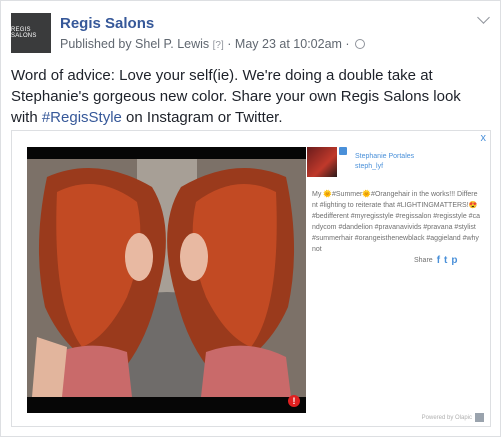 The image size is (501, 437). I want to click on published-by: Published by Shel P. Lewis, so click(135, 44).